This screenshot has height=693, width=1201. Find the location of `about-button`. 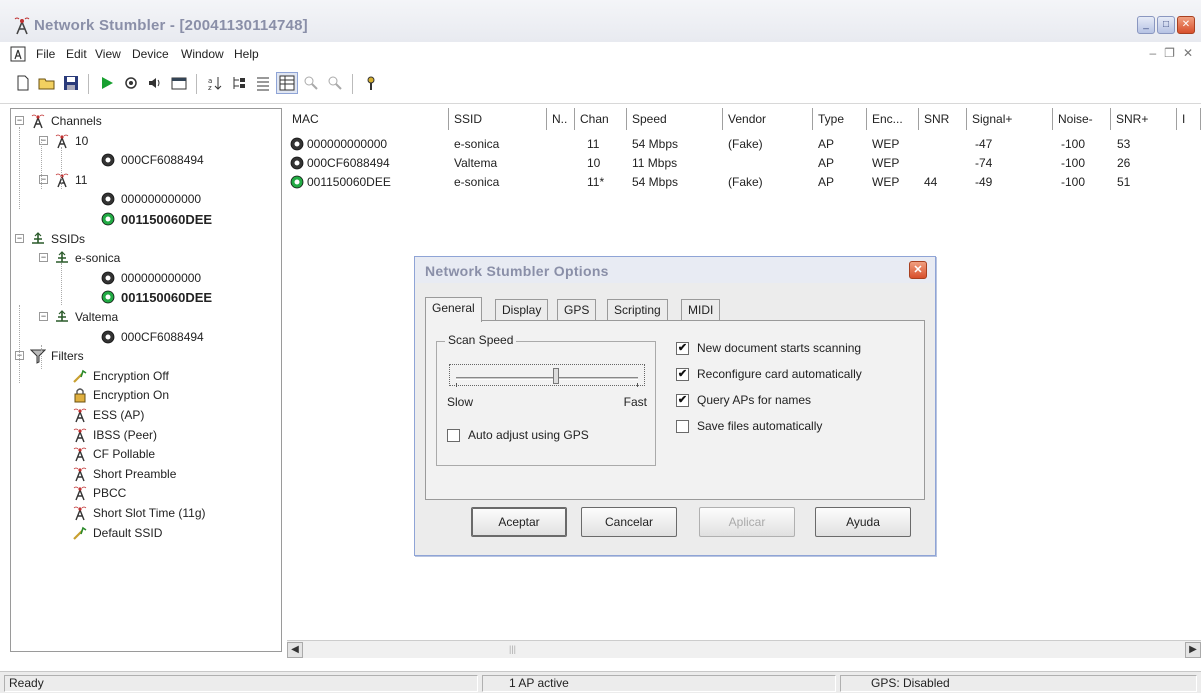

about-button is located at coordinates (371, 83).